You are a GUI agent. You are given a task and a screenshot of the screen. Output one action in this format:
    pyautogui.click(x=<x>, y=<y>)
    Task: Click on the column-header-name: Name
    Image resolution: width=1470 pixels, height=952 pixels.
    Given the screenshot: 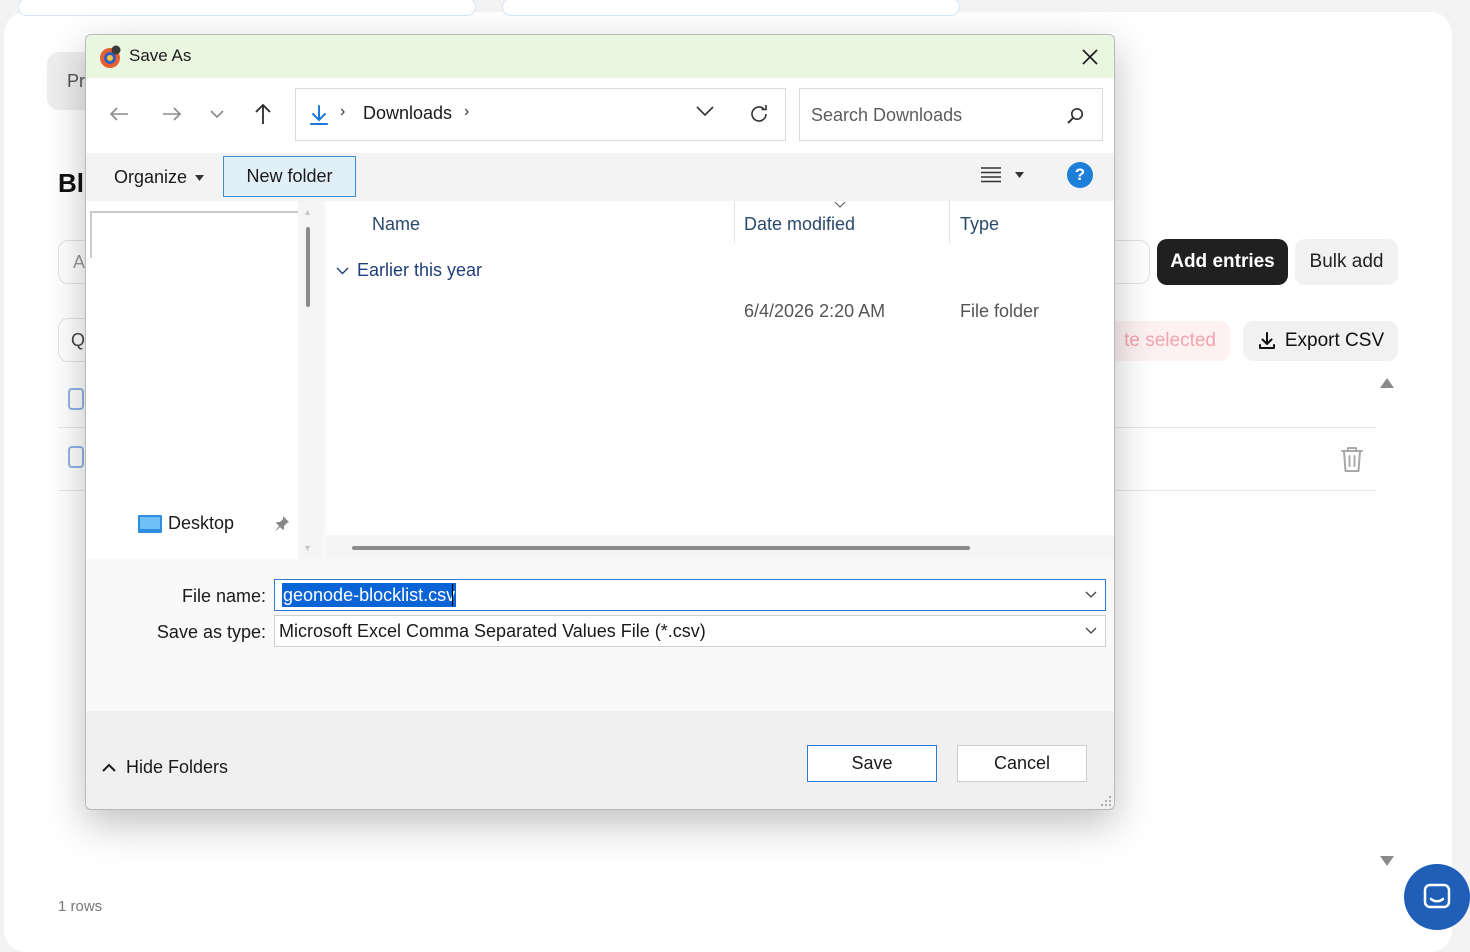 What is the action you would take?
    pyautogui.click(x=396, y=224)
    